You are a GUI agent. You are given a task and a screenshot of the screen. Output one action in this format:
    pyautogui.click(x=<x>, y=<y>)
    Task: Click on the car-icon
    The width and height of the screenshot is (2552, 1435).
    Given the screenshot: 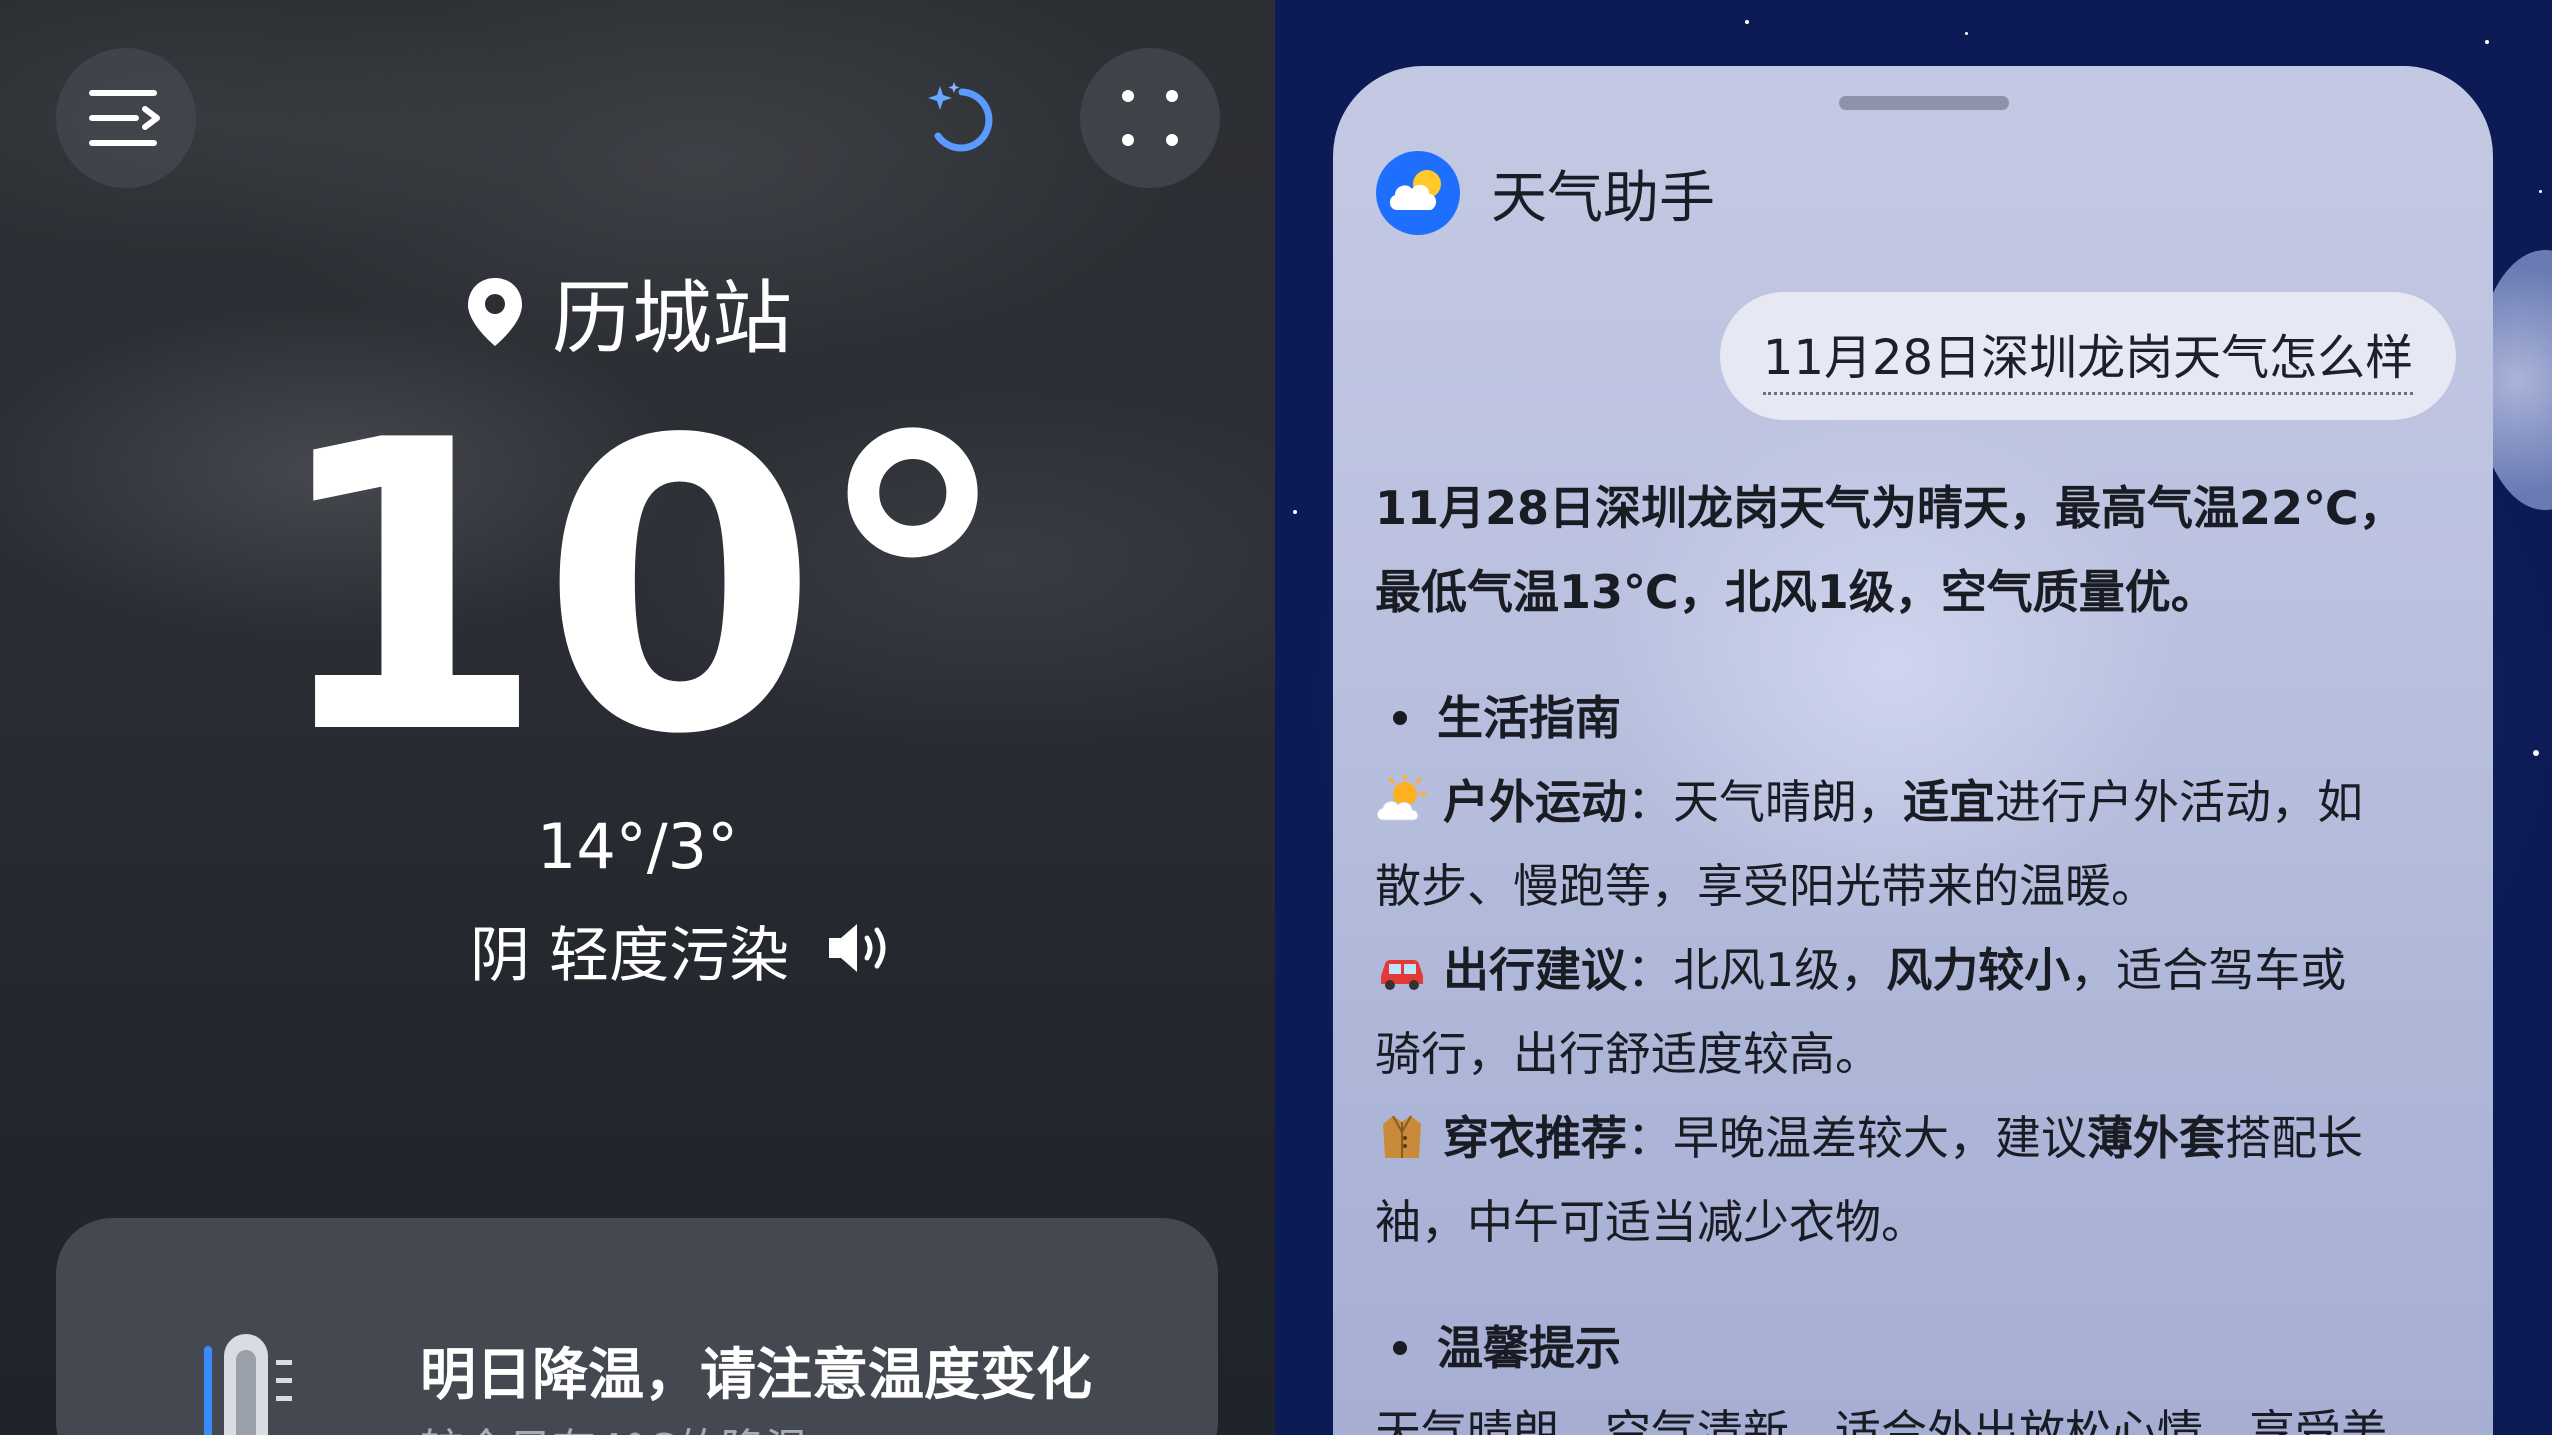 What is the action you would take?
    pyautogui.click(x=1402, y=975)
    